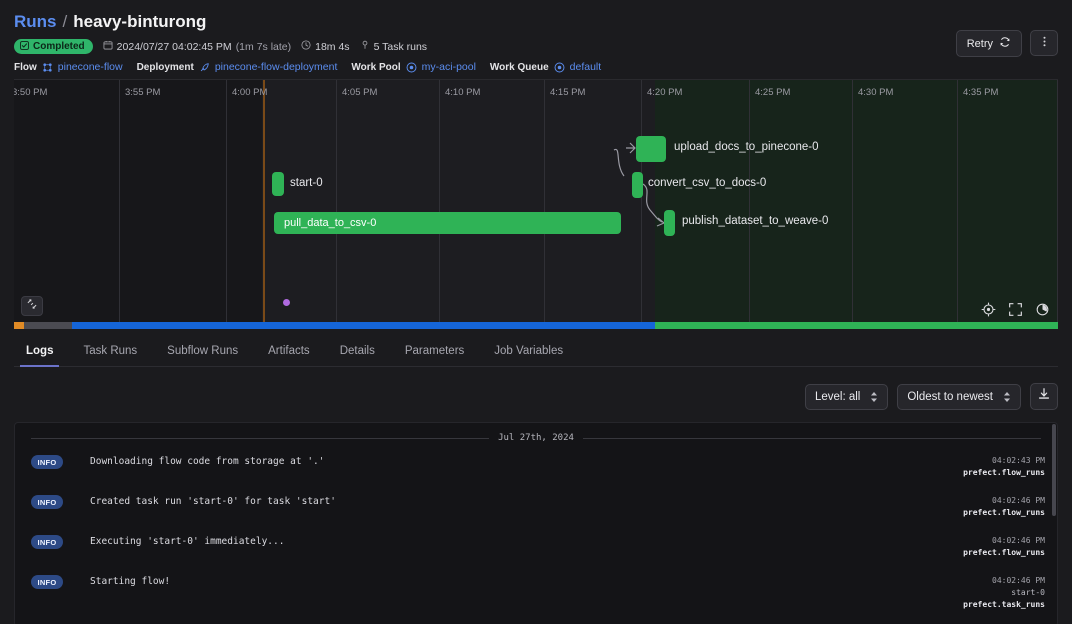  What do you see at coordinates (529, 396) in the screenshot?
I see `log-controls: Level: all Oldest to newest` at bounding box center [529, 396].